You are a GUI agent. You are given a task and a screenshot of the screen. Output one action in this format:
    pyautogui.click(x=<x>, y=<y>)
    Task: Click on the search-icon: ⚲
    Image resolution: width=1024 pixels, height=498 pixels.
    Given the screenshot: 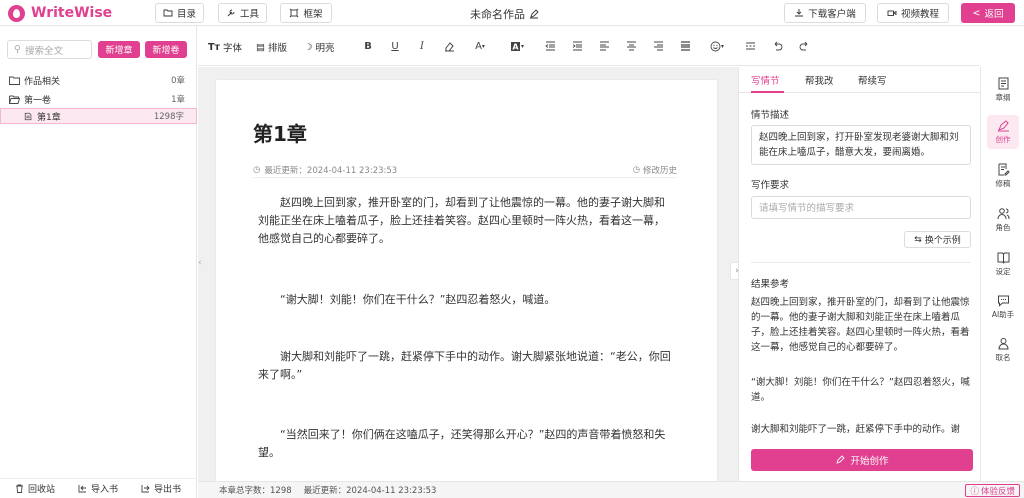 What is the action you would take?
    pyautogui.click(x=17, y=49)
    